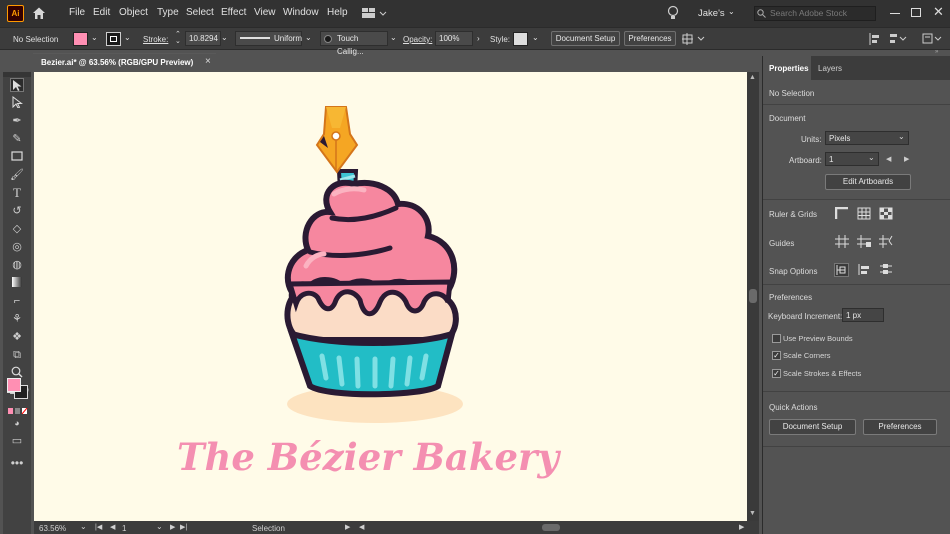 The height and width of the screenshot is (534, 950). I want to click on panel-collapse-icon: », so click(936, 52).